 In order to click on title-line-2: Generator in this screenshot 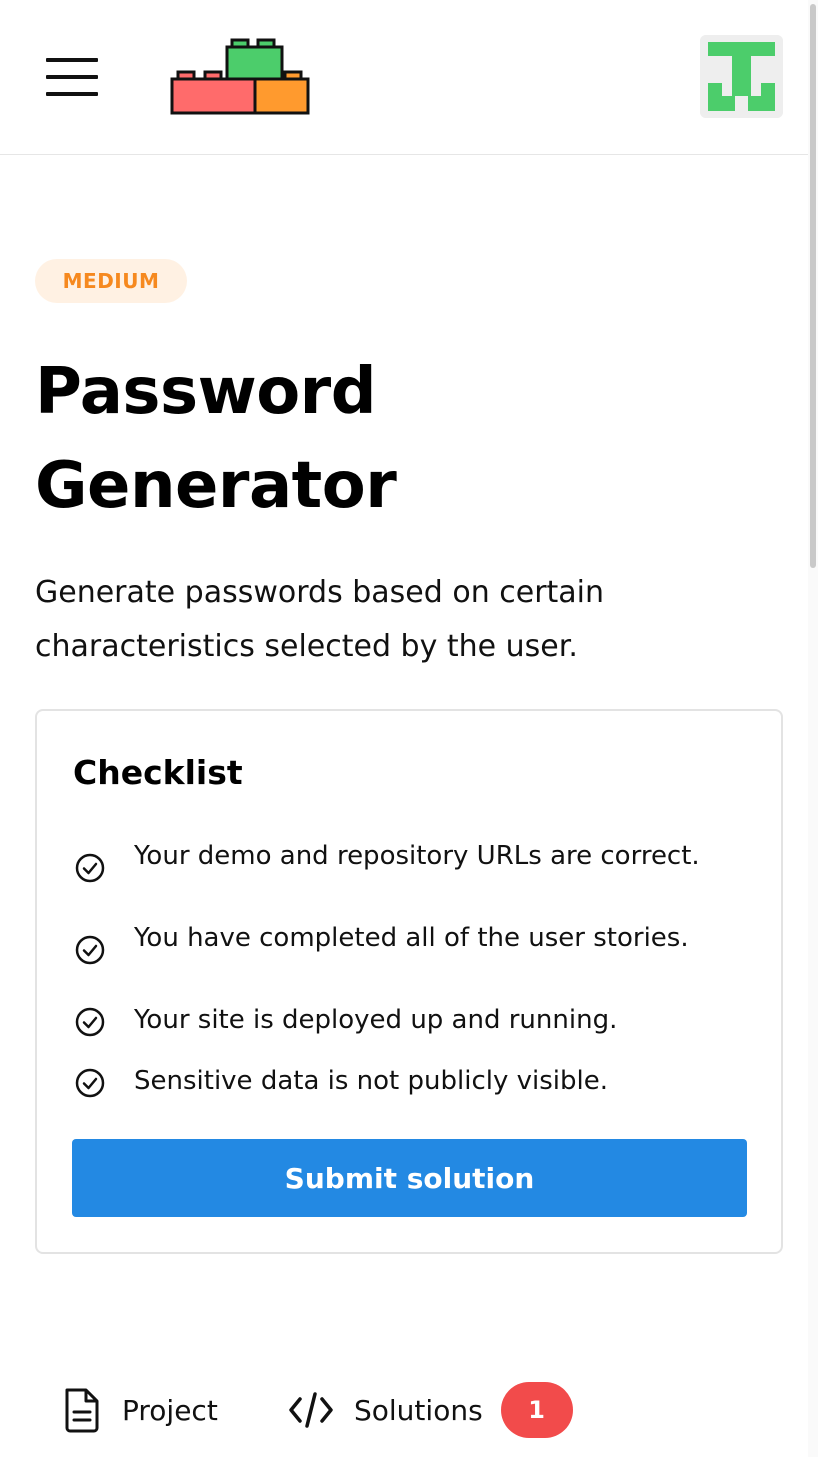, I will do `click(216, 486)`.